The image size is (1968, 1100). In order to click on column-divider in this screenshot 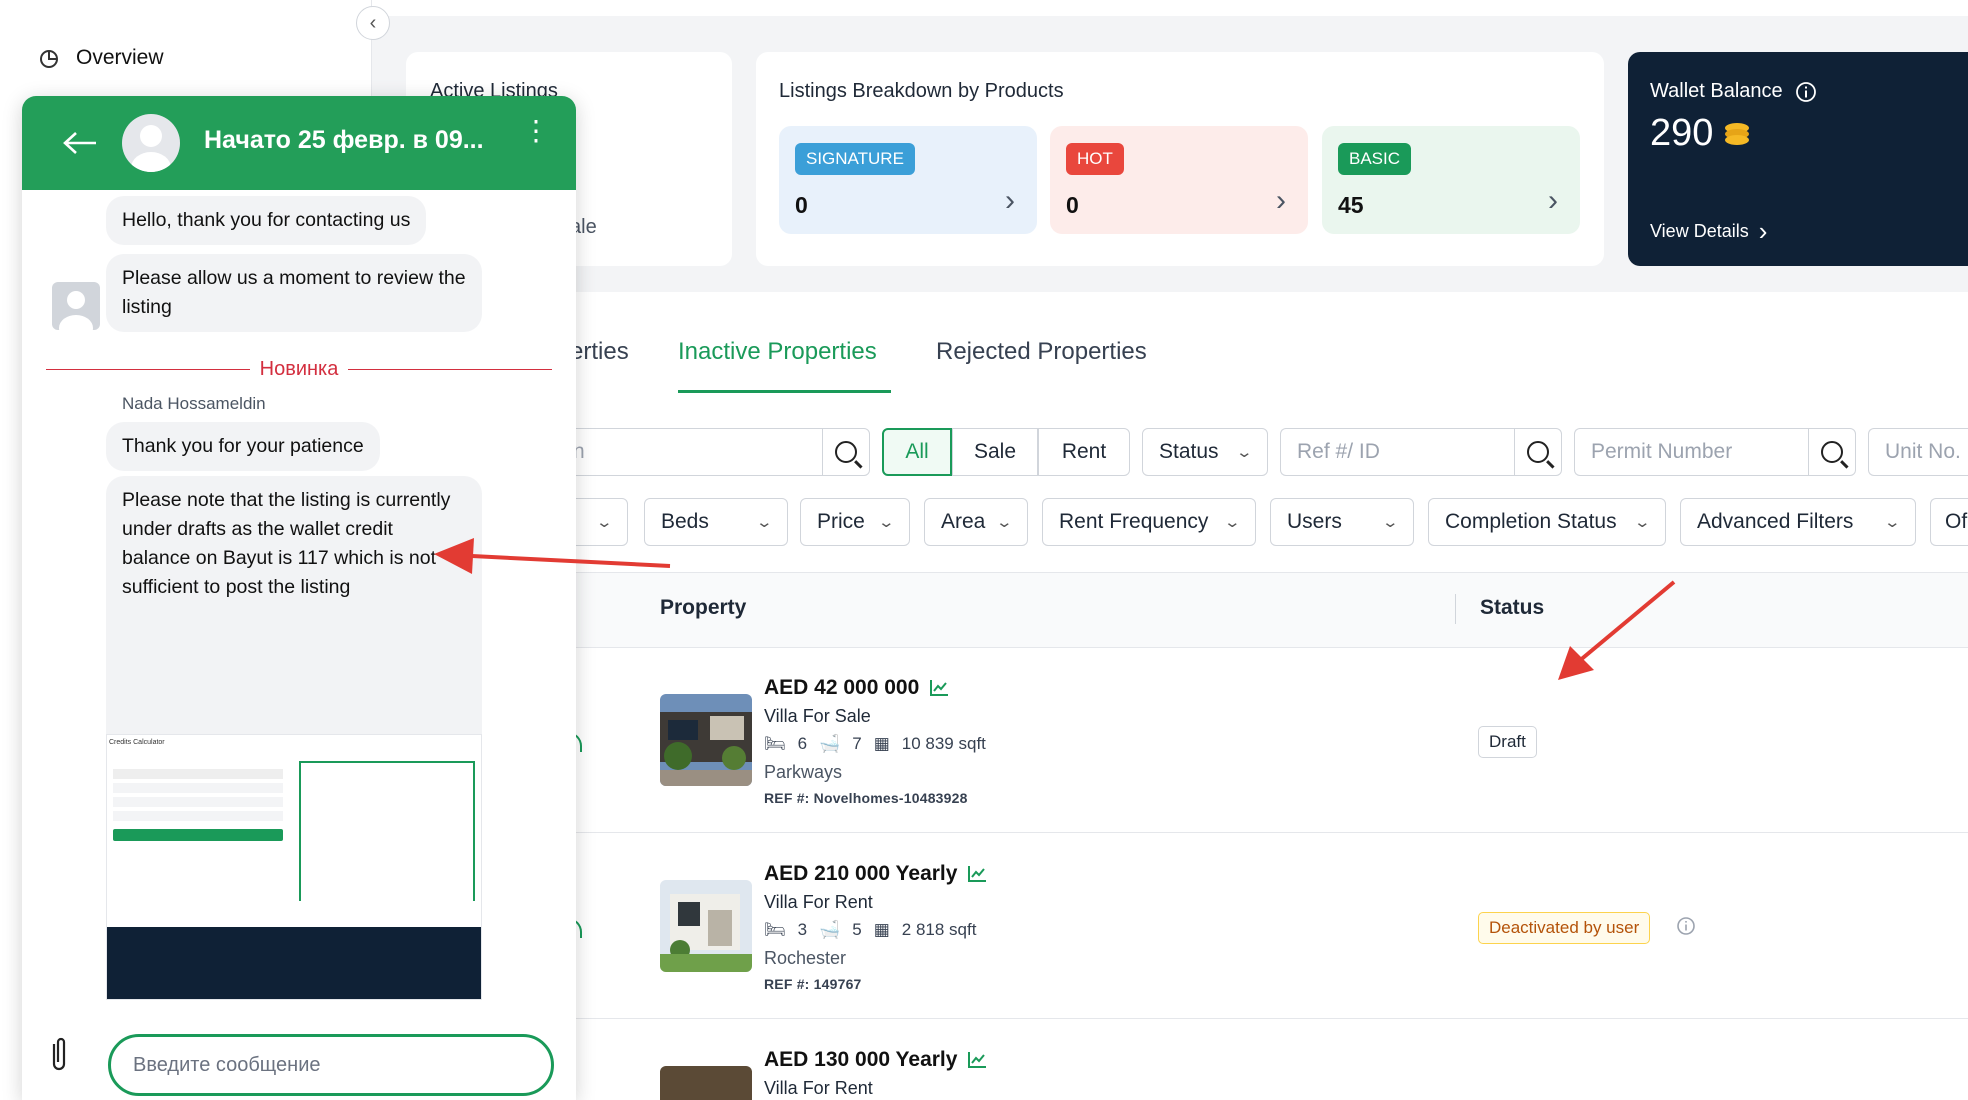, I will do `click(1455, 609)`.